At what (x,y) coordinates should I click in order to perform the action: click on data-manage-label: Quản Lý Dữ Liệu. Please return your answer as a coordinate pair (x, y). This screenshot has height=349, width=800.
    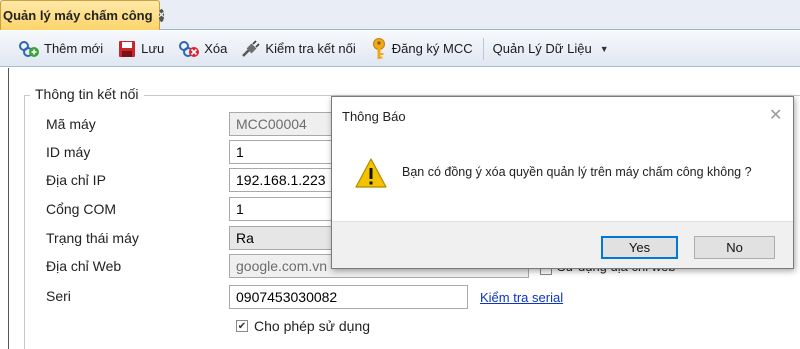
    Looking at the image, I should click on (542, 48).